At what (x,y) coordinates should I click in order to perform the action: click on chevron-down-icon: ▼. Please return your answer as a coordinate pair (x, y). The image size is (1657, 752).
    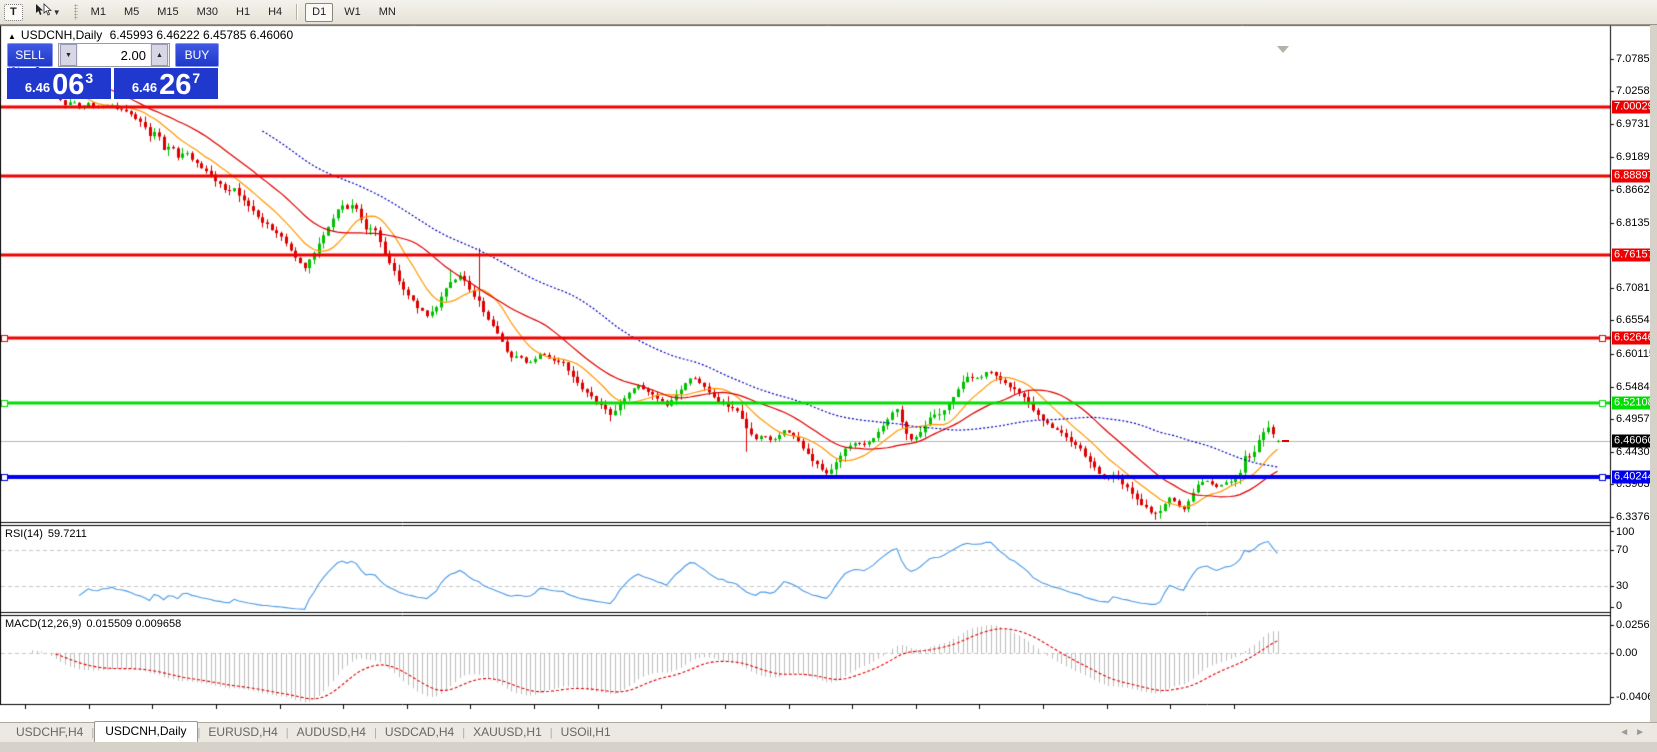
    Looking at the image, I should click on (56, 12).